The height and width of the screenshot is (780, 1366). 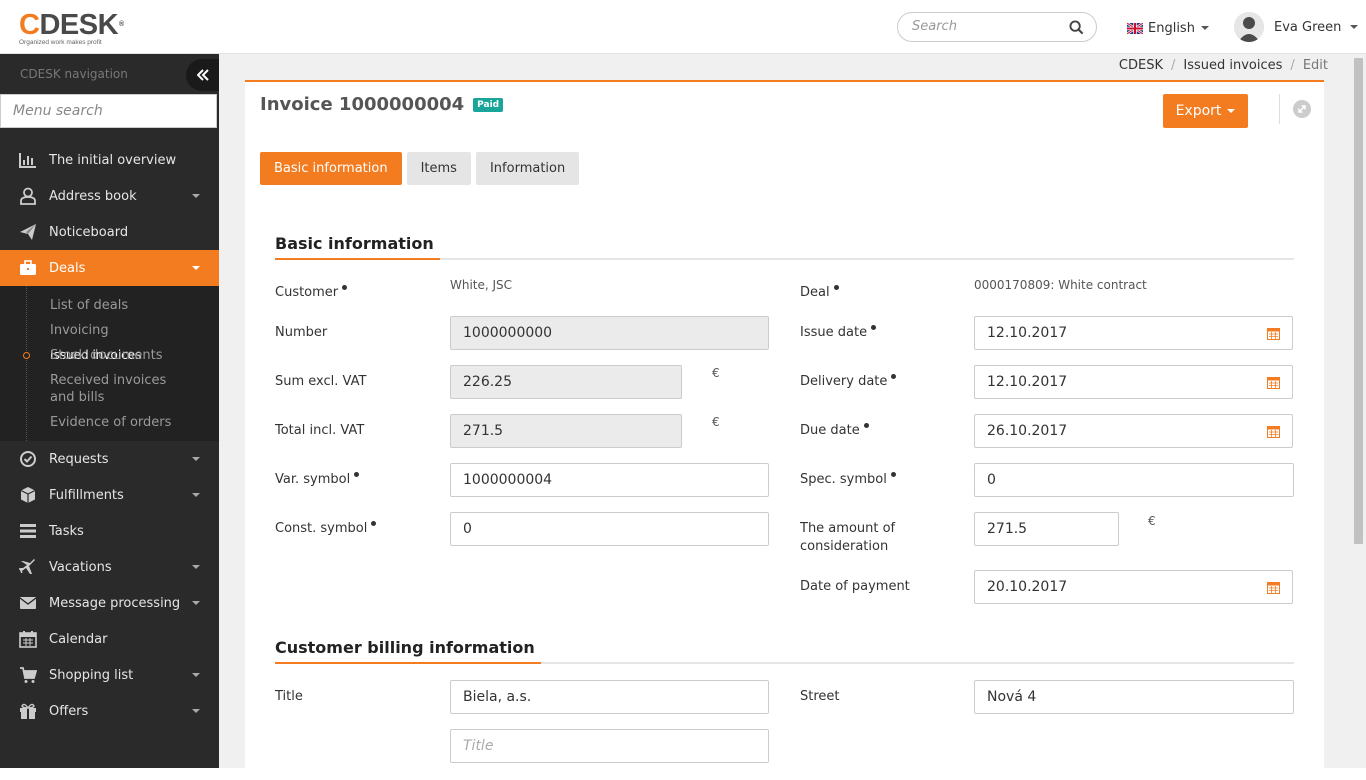 What do you see at coordinates (481, 285) in the screenshot?
I see `customer-value: White, JSC` at bounding box center [481, 285].